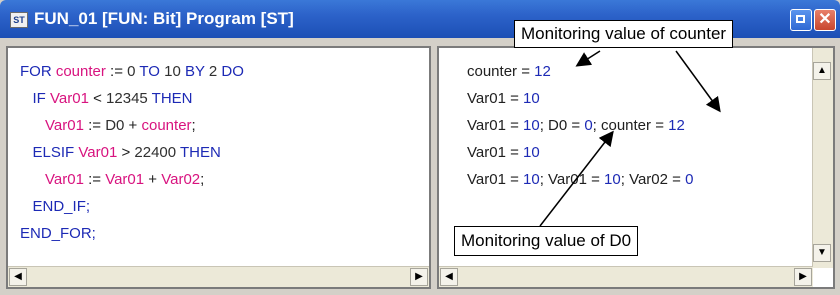 The height and width of the screenshot is (295, 840). I want to click on code-token: 2, so click(213, 71).